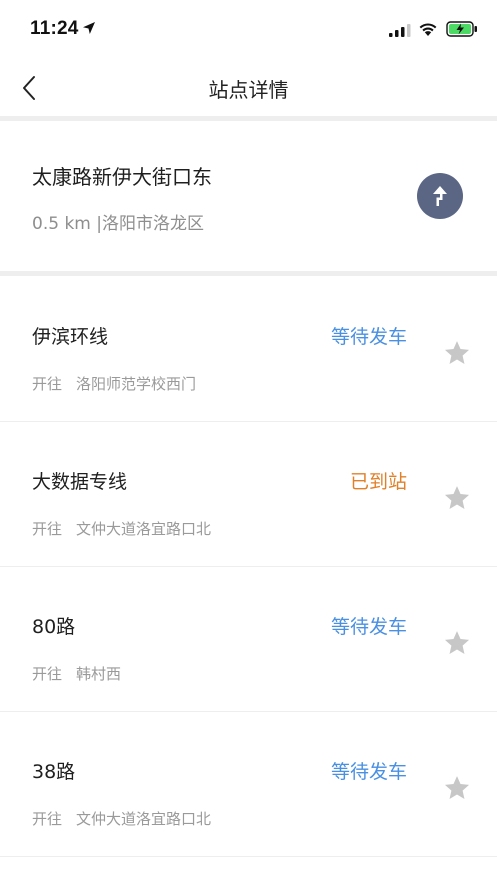 The image size is (497, 883). Describe the element at coordinates (461, 29) in the screenshot. I see `battery-icon` at that location.